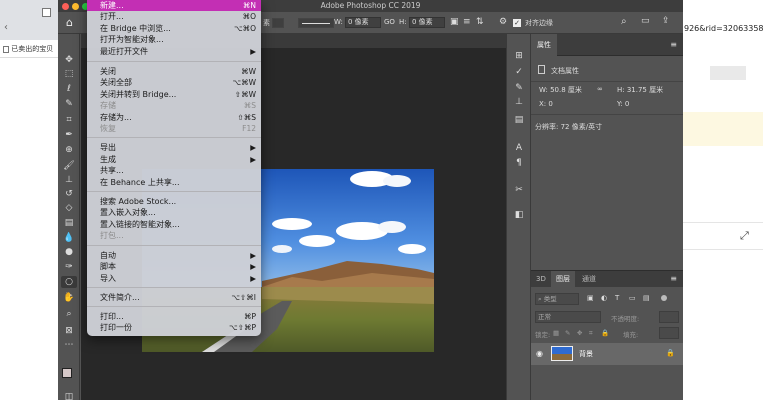 The height and width of the screenshot is (400, 763). What do you see at coordinates (563, 279) in the screenshot?
I see `tab-layers: 图层` at bounding box center [563, 279].